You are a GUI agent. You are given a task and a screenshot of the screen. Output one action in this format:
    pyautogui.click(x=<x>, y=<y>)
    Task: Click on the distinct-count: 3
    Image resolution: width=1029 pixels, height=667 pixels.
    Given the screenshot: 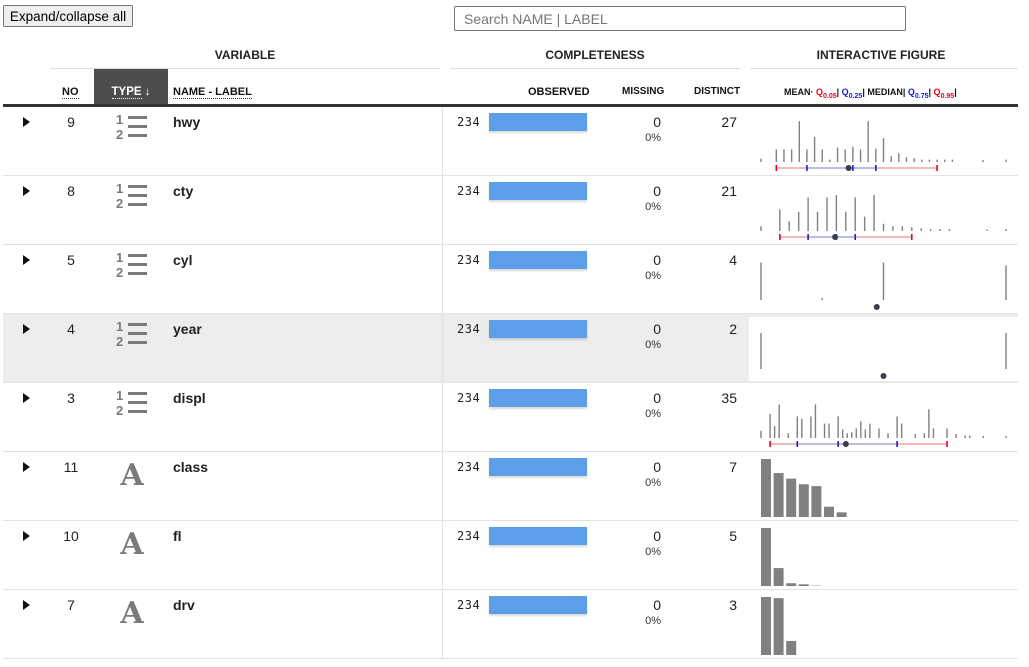 What is the action you would take?
    pyautogui.click(x=733, y=605)
    